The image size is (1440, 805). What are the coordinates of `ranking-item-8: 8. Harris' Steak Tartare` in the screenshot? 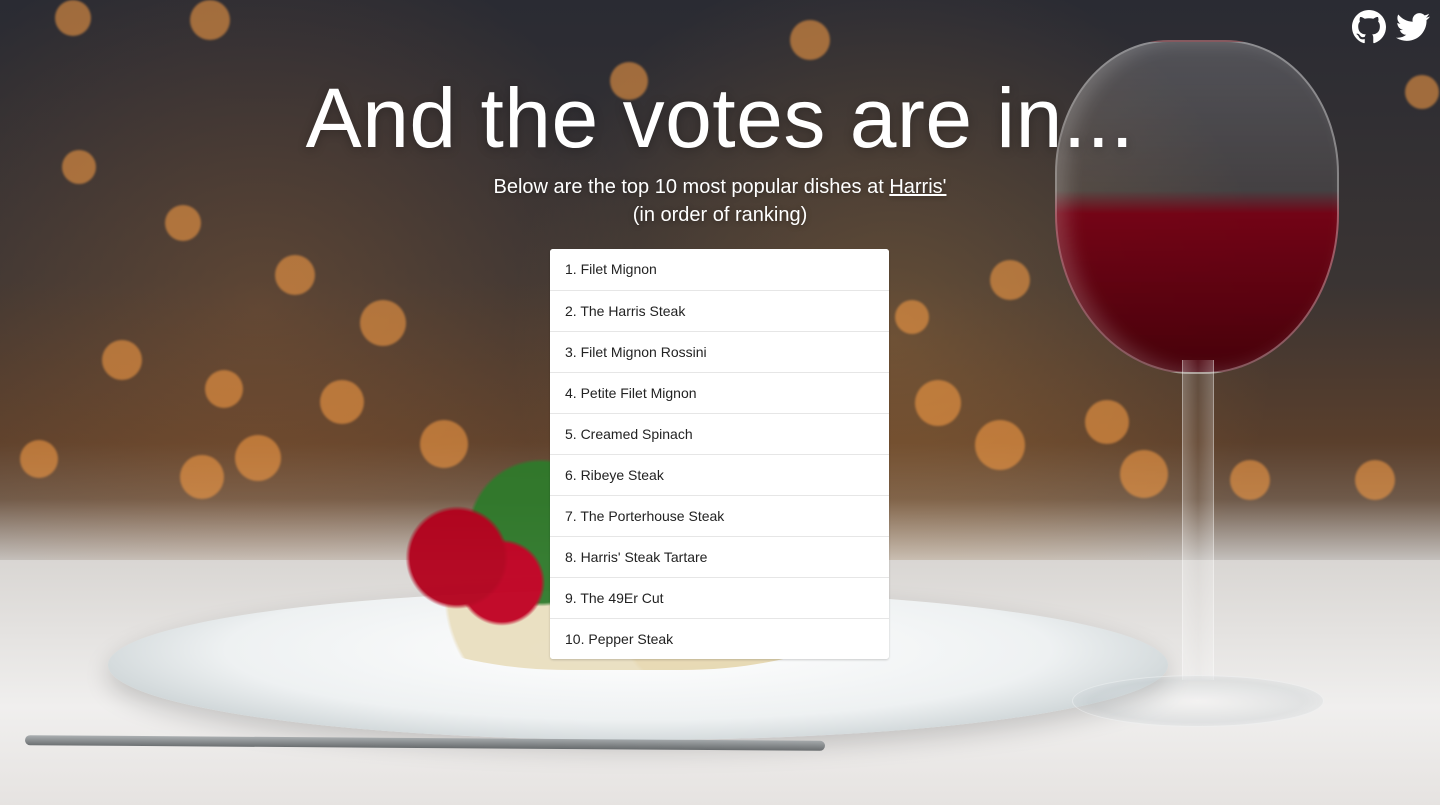 It's located at (719, 556).